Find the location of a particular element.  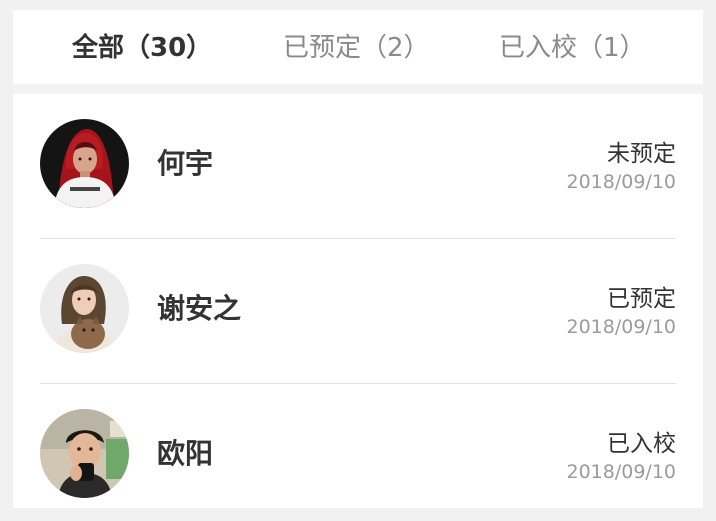

tabs-separator is located at coordinates (358, 89).